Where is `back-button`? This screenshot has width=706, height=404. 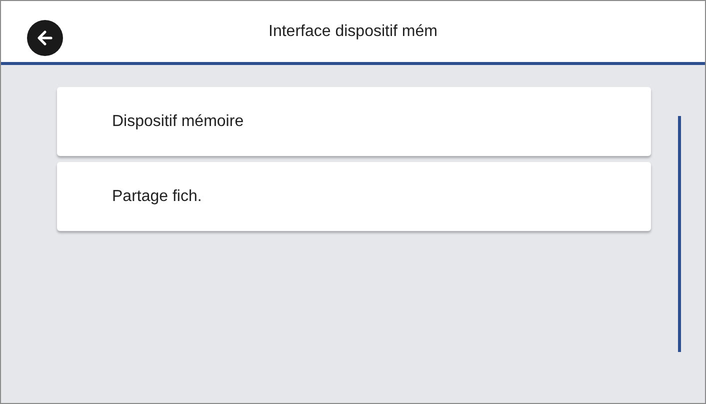 back-button is located at coordinates (45, 38).